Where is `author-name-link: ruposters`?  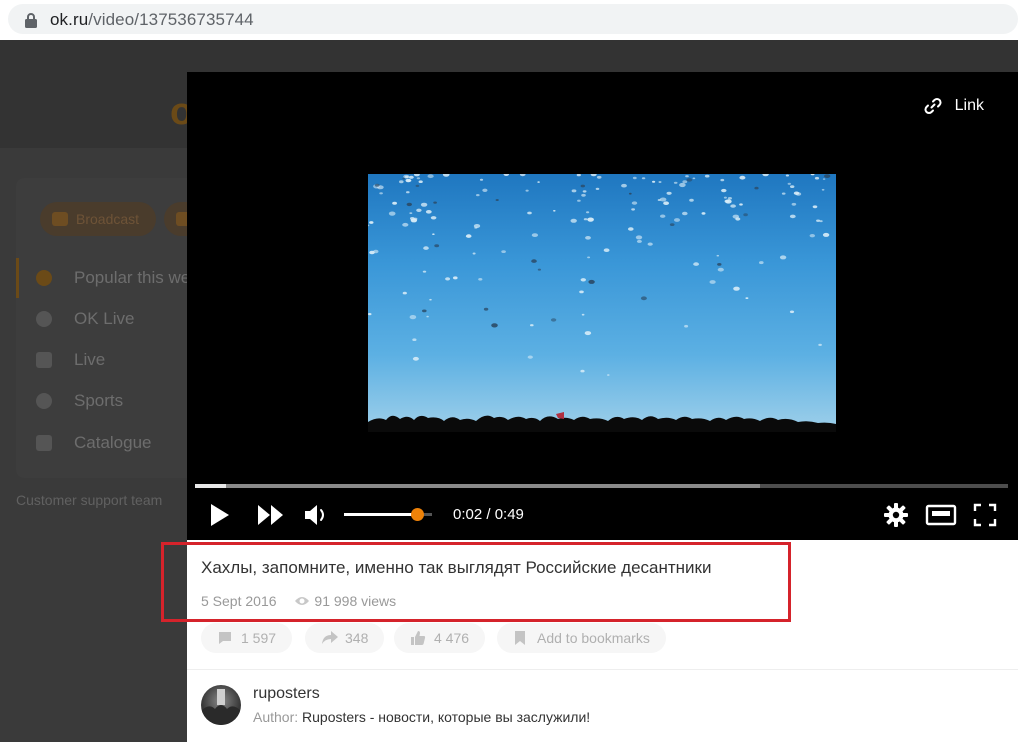
author-name-link: ruposters is located at coordinates (286, 694).